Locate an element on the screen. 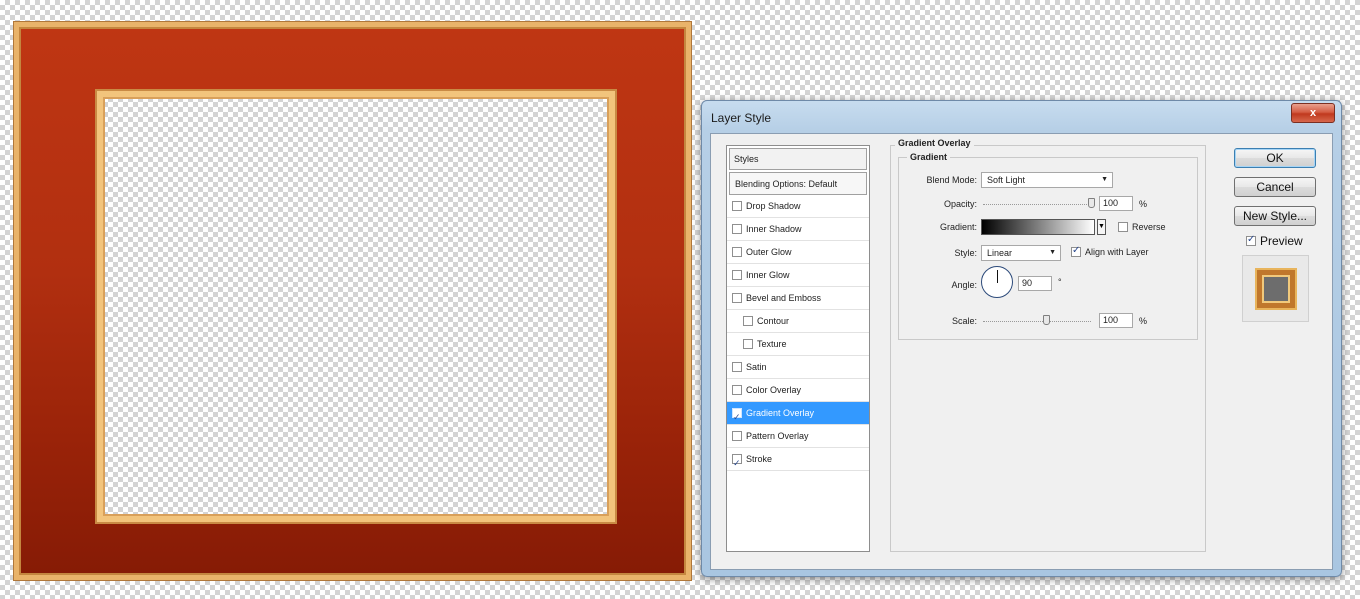  style-item-gradient-overlay: Gradient Overlay is located at coordinates (798, 415).